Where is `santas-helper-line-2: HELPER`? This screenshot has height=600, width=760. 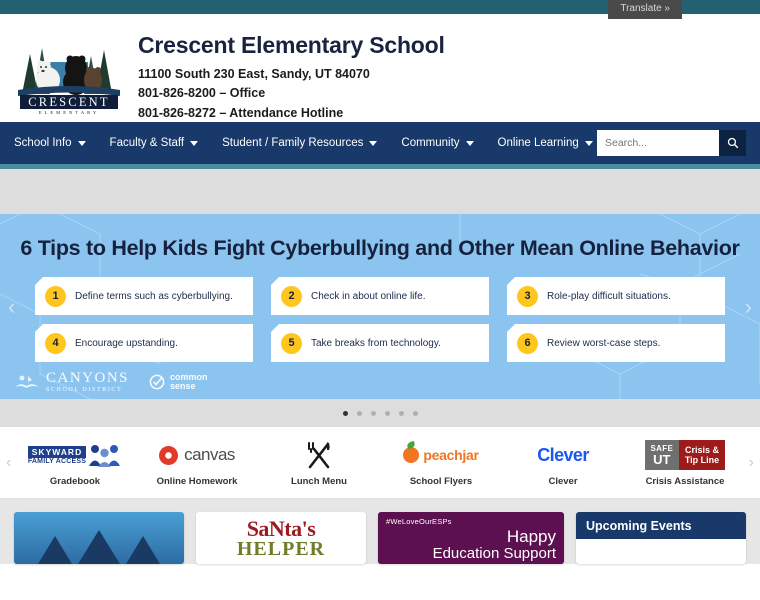
santas-helper-line-2: HELPER is located at coordinates (281, 548).